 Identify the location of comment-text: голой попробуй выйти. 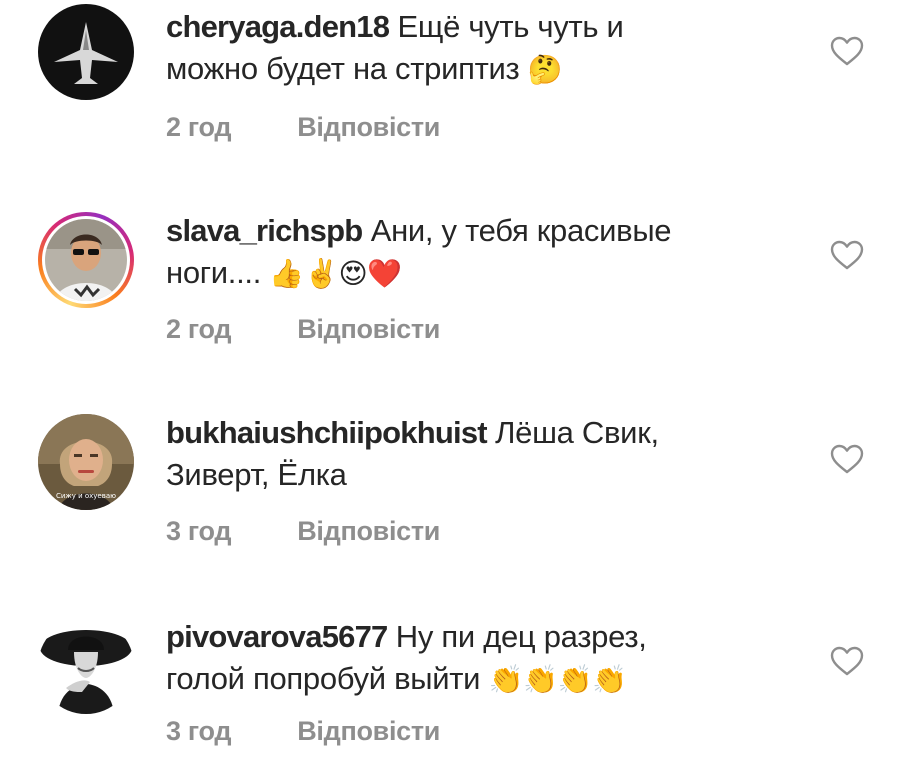
(323, 678).